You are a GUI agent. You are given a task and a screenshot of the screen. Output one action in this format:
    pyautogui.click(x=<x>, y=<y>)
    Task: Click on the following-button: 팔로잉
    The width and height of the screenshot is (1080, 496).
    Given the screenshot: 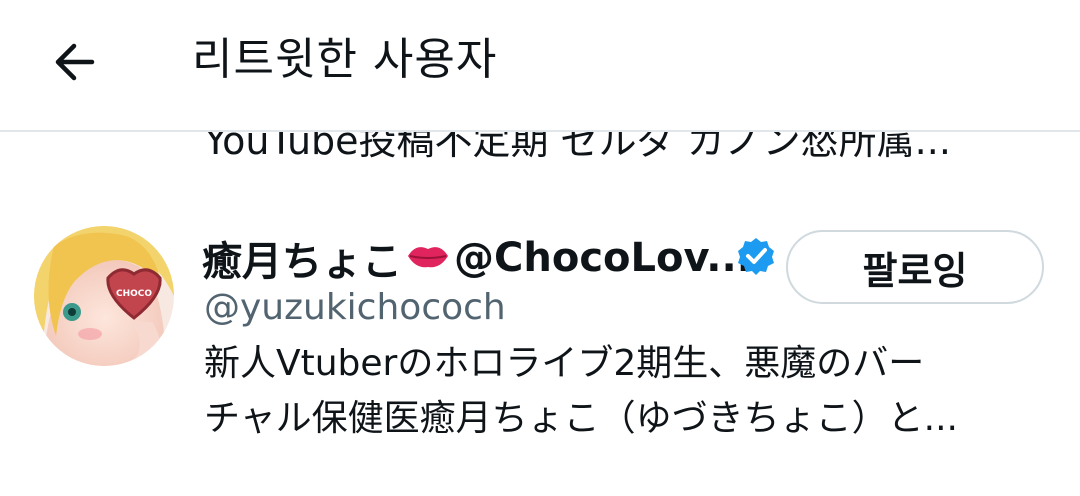 What is the action you would take?
    pyautogui.click(x=915, y=267)
    